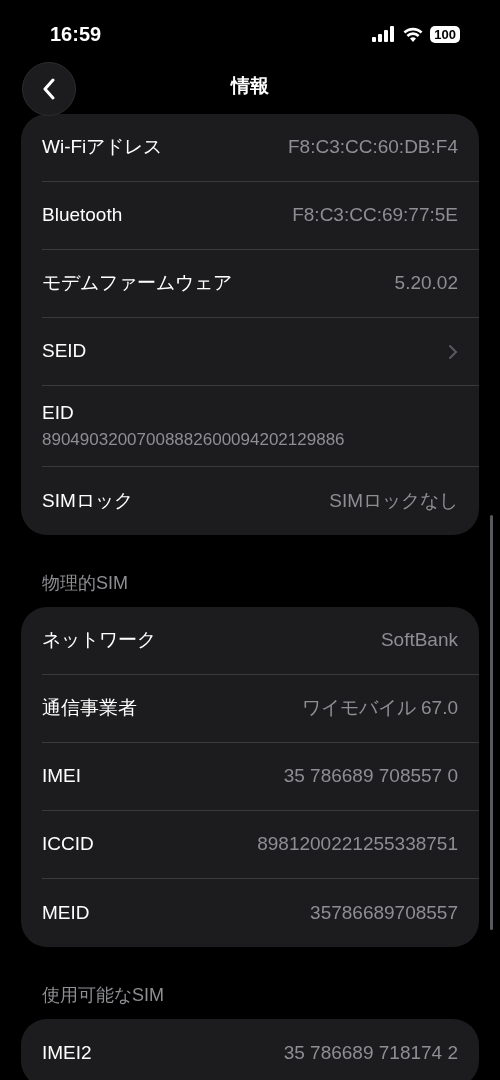 The width and height of the screenshot is (500, 1080). Describe the element at coordinates (384, 34) in the screenshot. I see `signal-icon` at that location.